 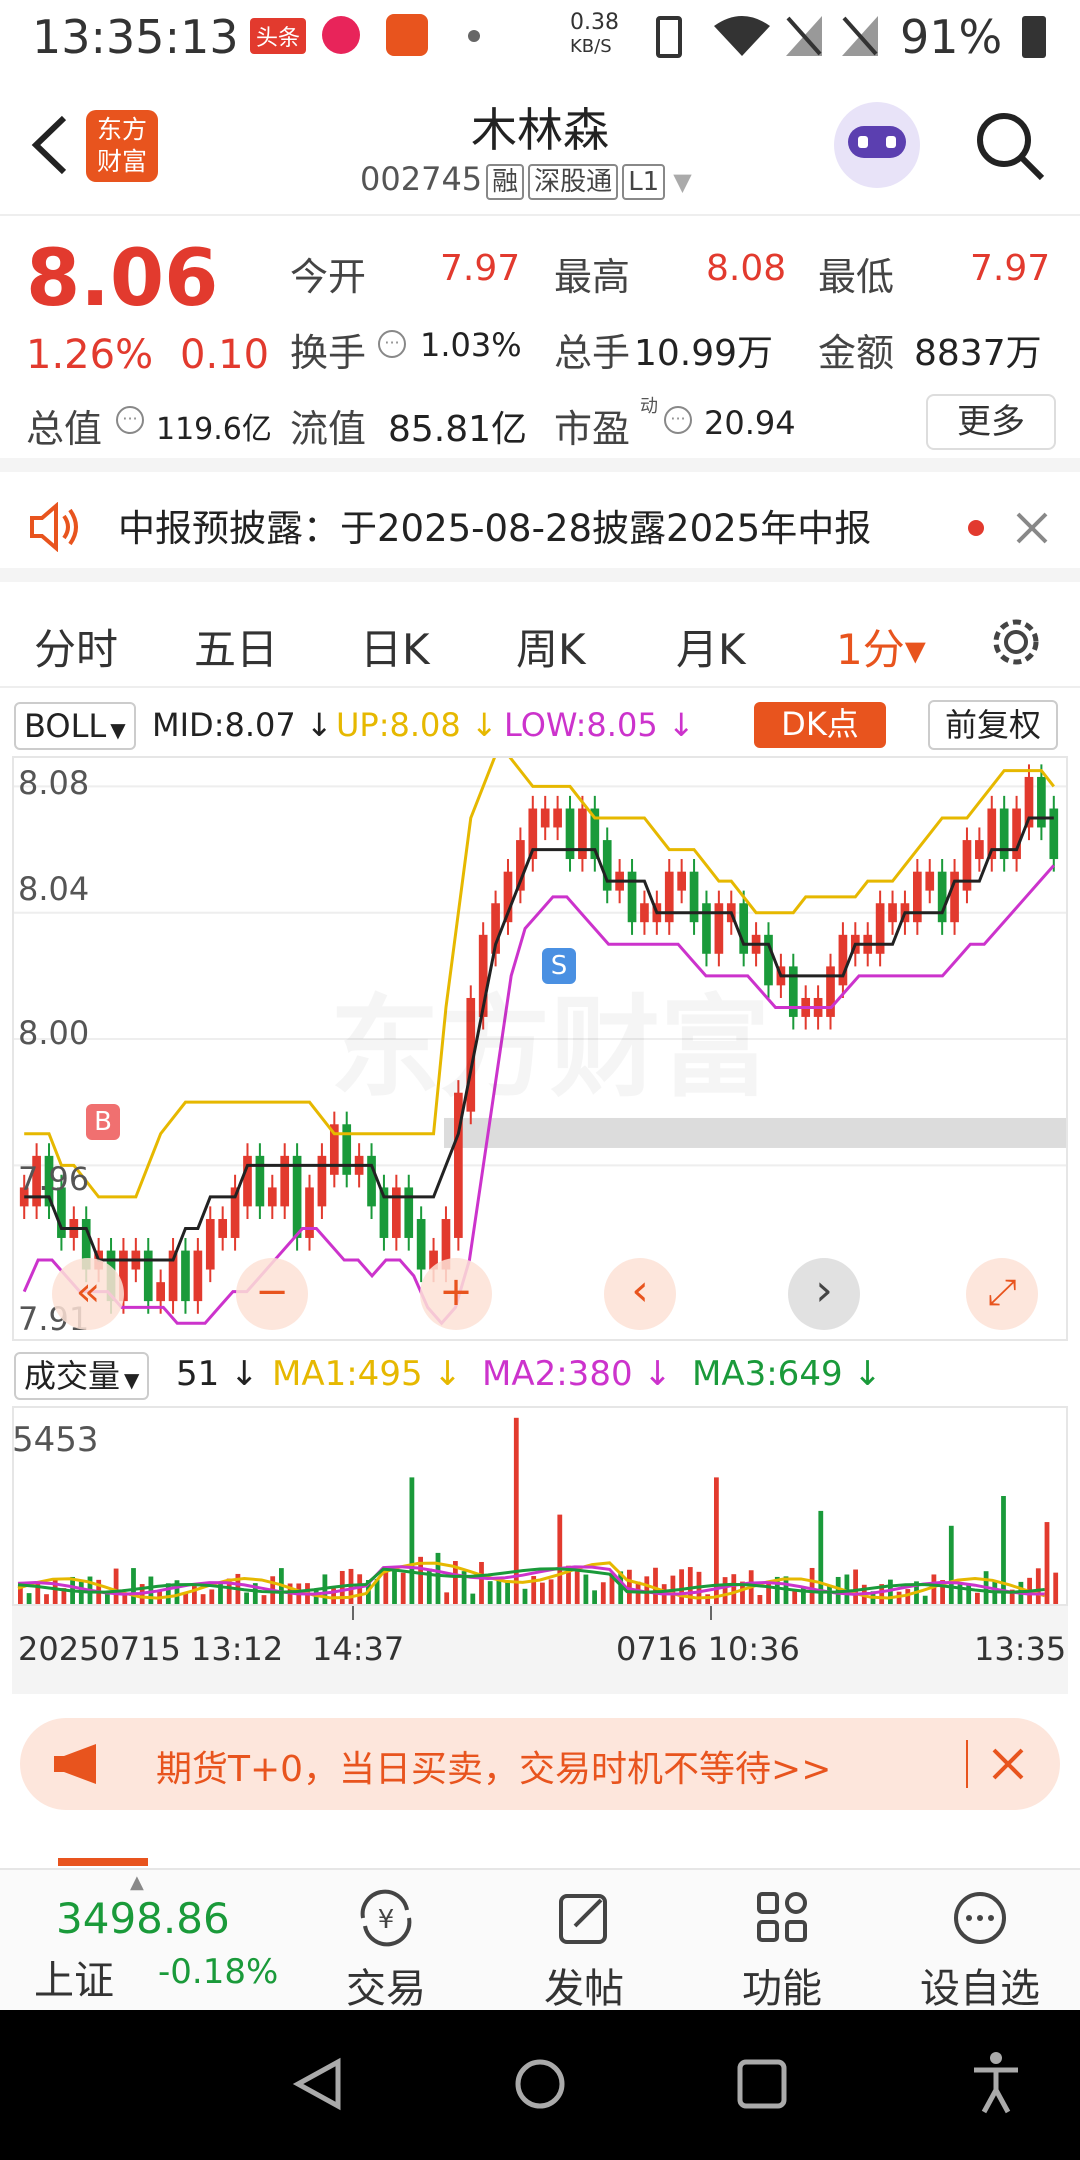 What do you see at coordinates (421, 179) in the screenshot?
I see `stock-code: 002745` at bounding box center [421, 179].